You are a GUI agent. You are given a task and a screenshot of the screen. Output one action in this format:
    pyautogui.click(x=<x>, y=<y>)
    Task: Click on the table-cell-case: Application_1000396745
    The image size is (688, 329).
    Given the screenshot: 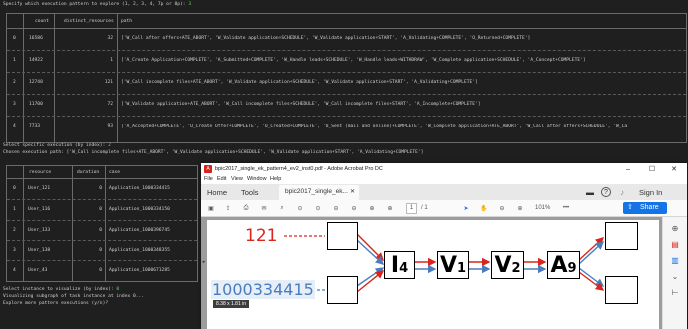 What is the action you would take?
    pyautogui.click(x=139, y=230)
    